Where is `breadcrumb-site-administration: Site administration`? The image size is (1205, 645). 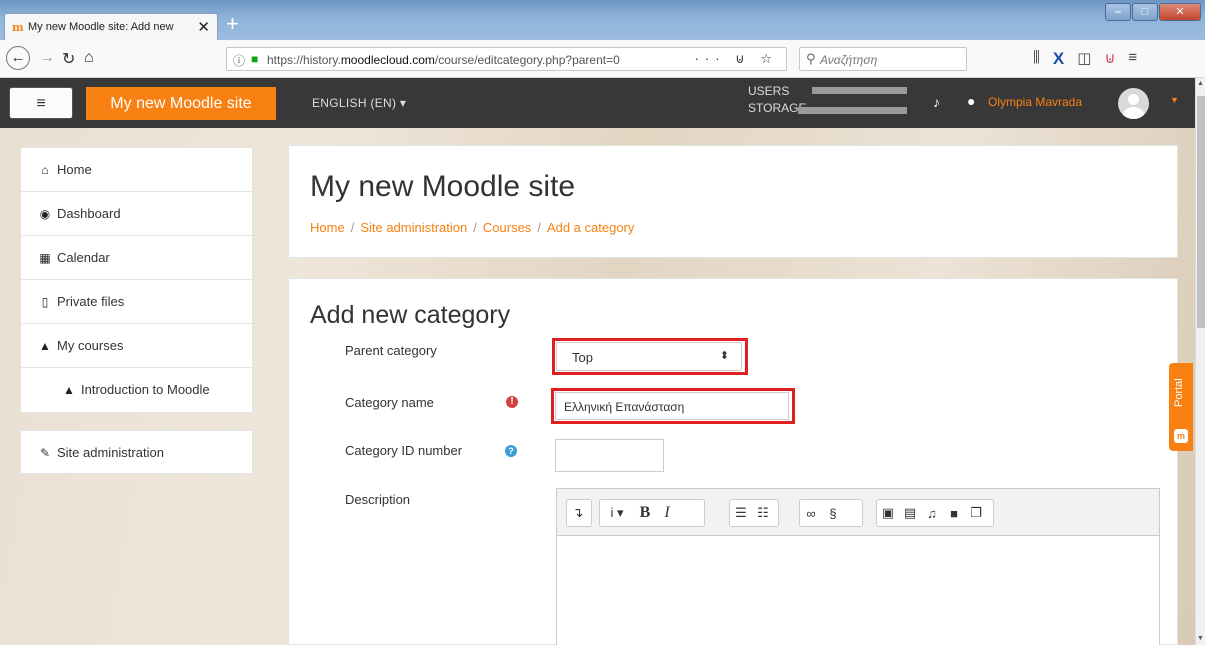 breadcrumb-site-administration: Site administration is located at coordinates (413, 227).